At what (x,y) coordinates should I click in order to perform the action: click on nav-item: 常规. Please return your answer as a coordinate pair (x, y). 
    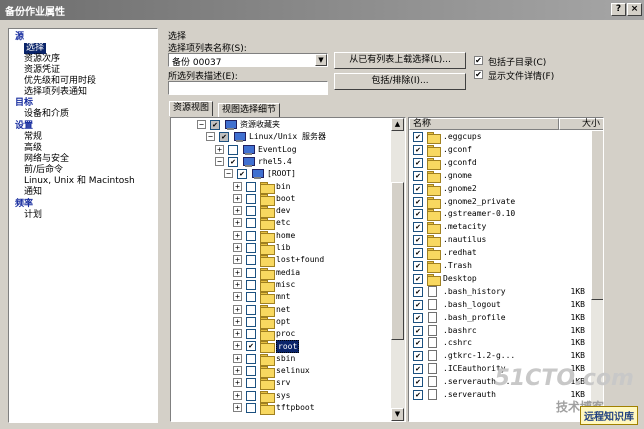
    Looking at the image, I should click on (33, 137).